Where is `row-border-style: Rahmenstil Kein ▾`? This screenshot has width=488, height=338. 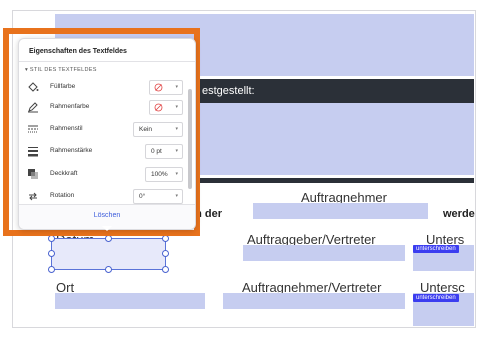
row-border-style: Rahmenstil Kein ▾ is located at coordinates (104, 129).